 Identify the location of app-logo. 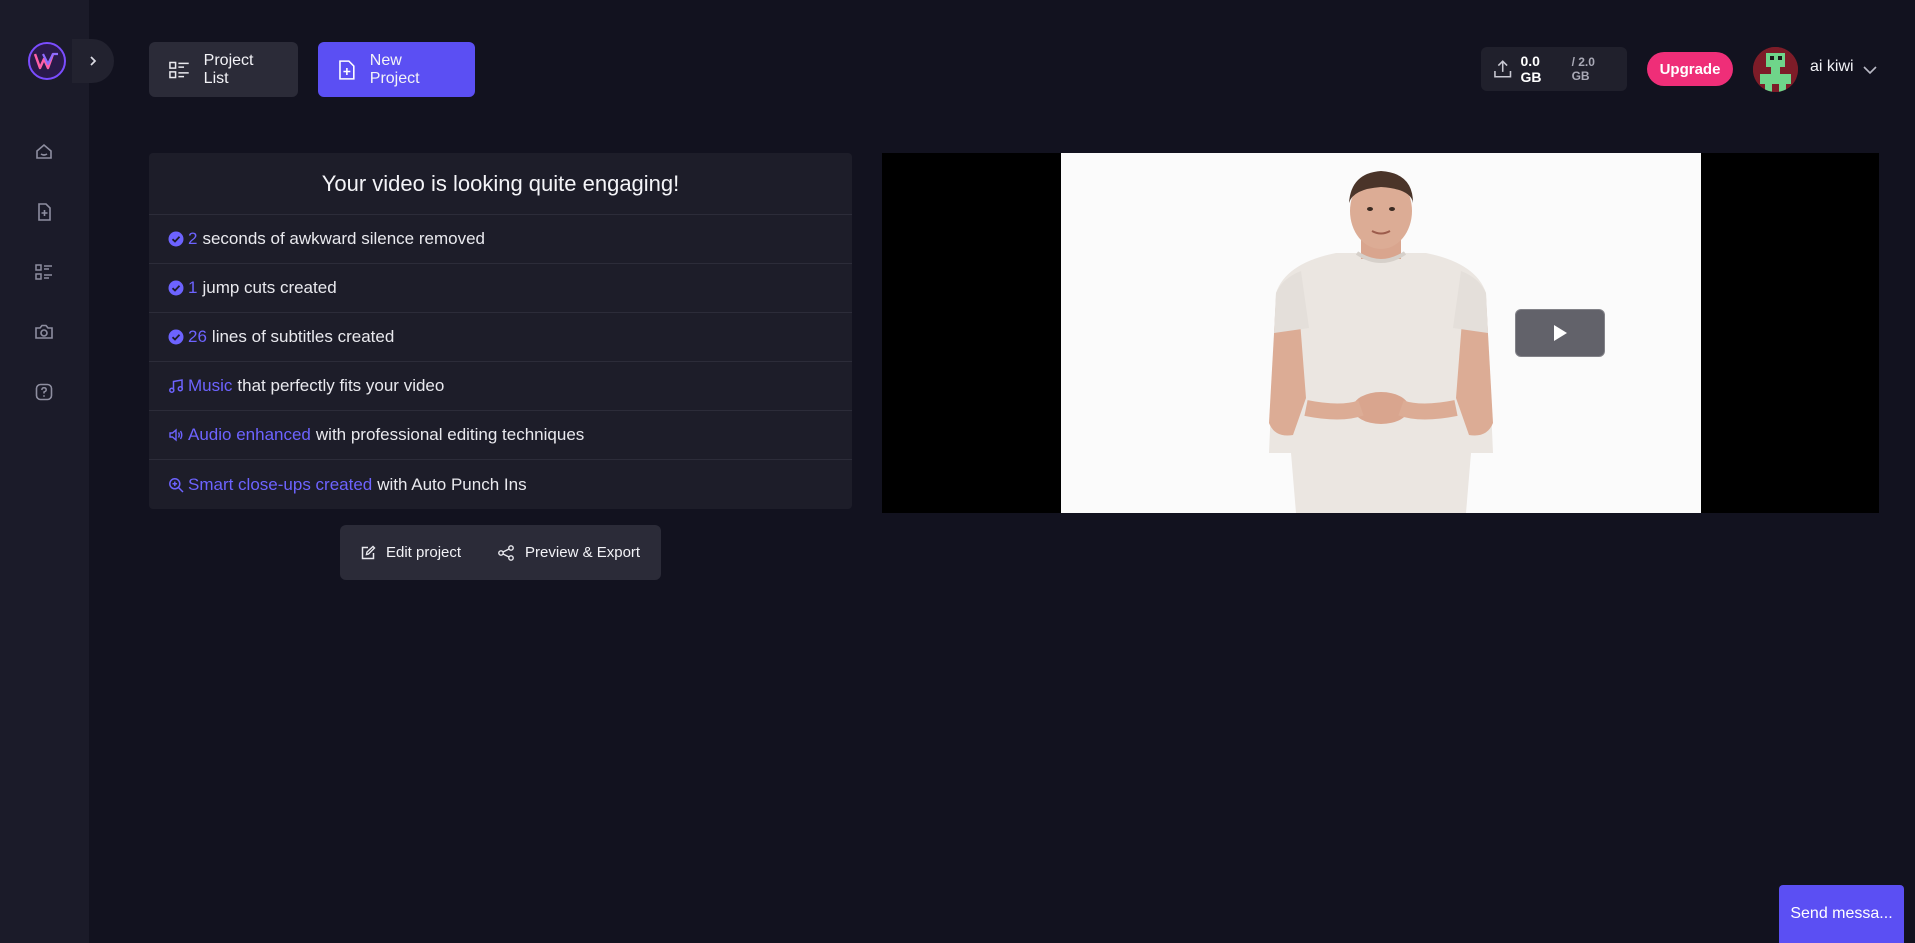
(47, 61).